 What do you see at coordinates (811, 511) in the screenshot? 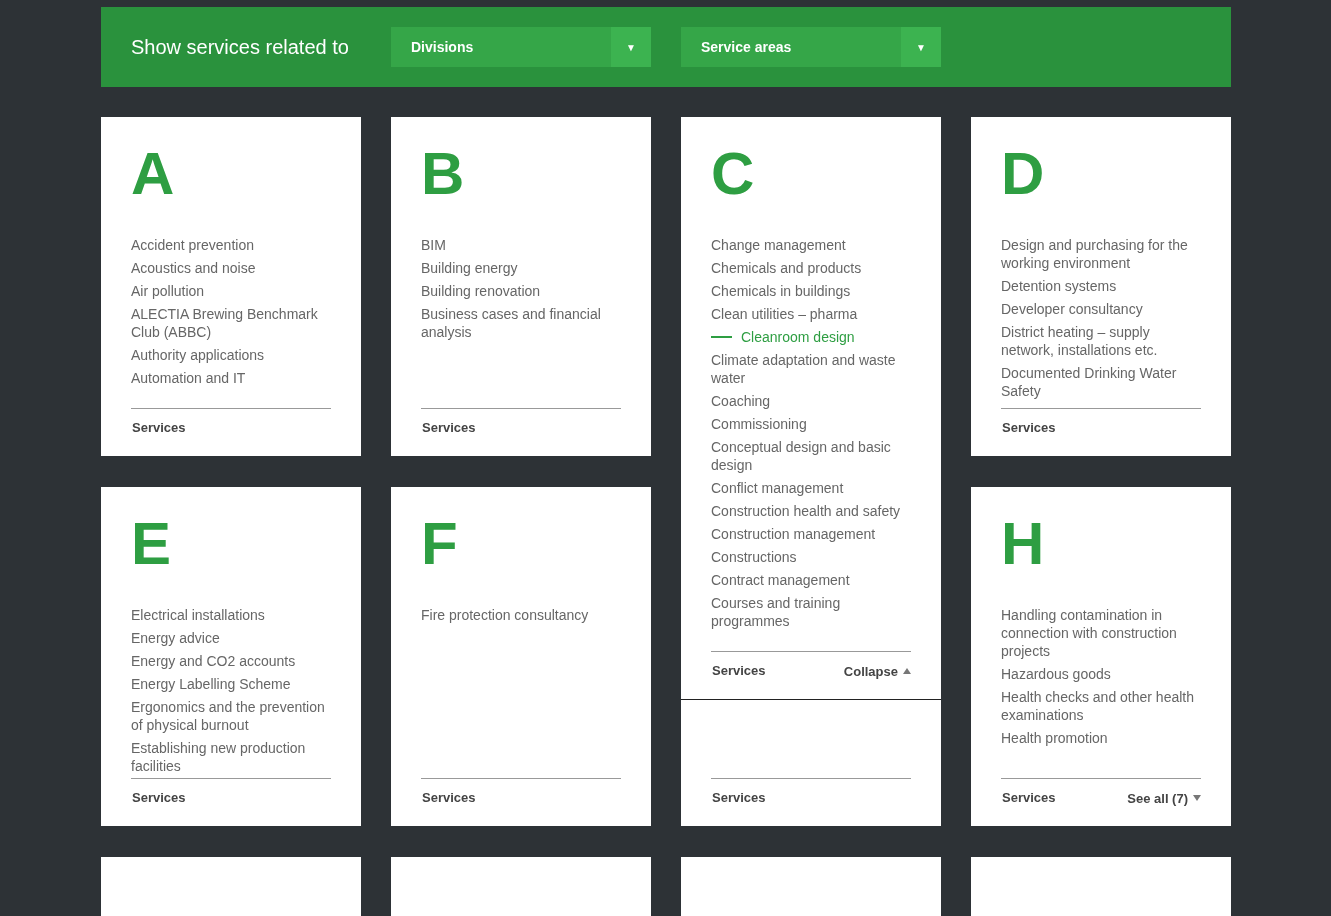
I see `service-link: Construction health and safety` at bounding box center [811, 511].